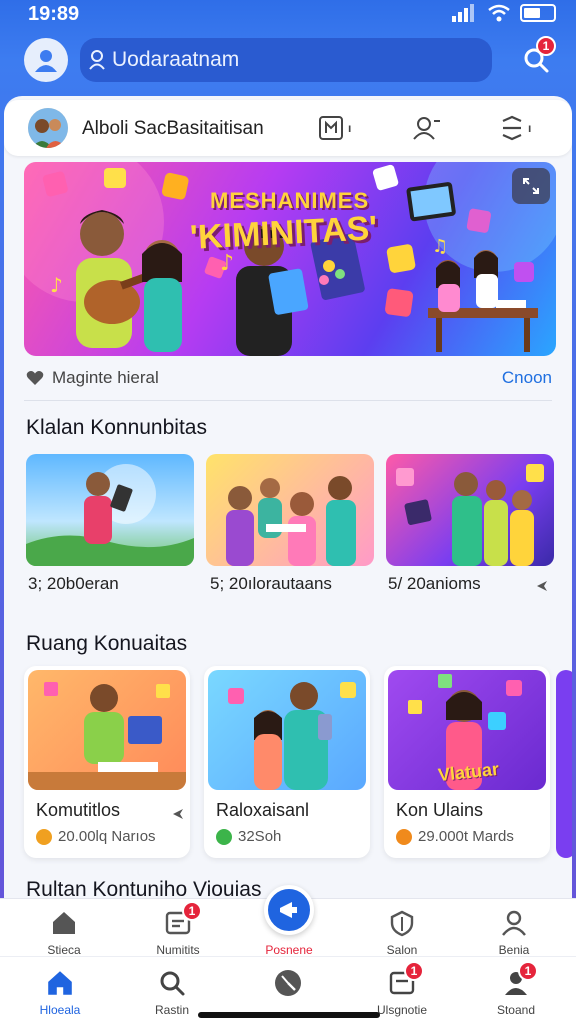  I want to click on room-count: 20.00lq Narıos, so click(96, 836).